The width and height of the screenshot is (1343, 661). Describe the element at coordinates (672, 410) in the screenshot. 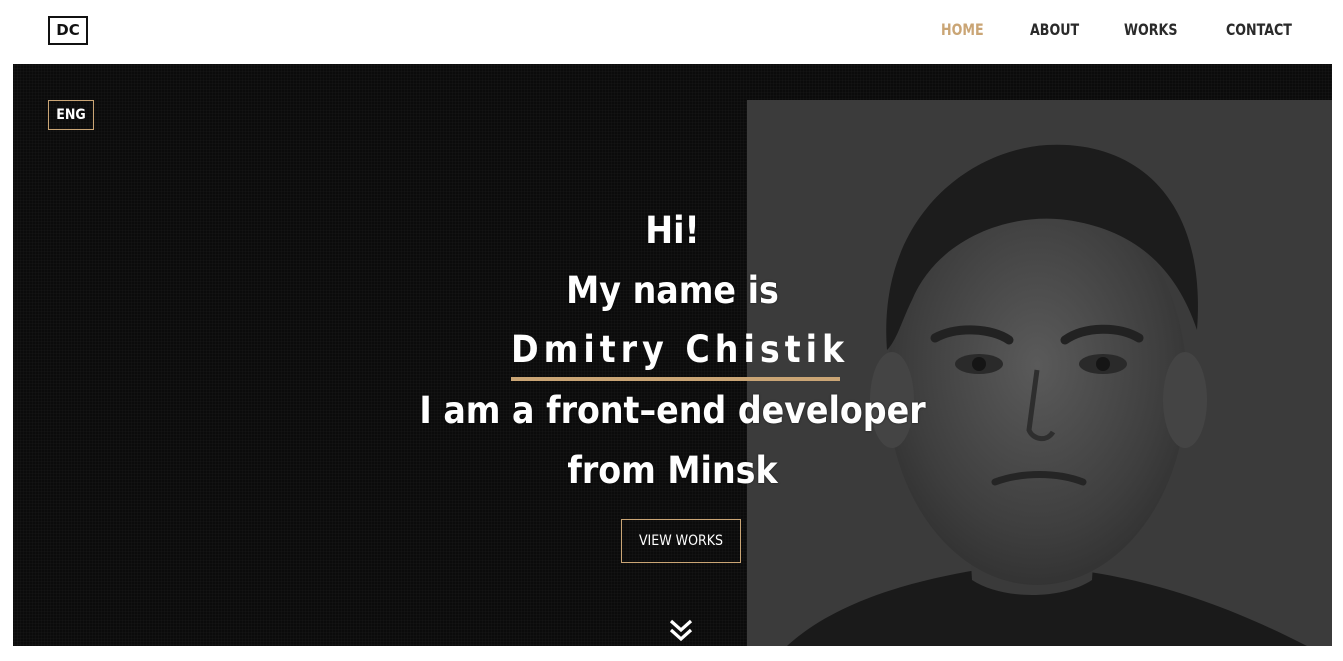

I see `hero-role: I am a front–end developer` at that location.